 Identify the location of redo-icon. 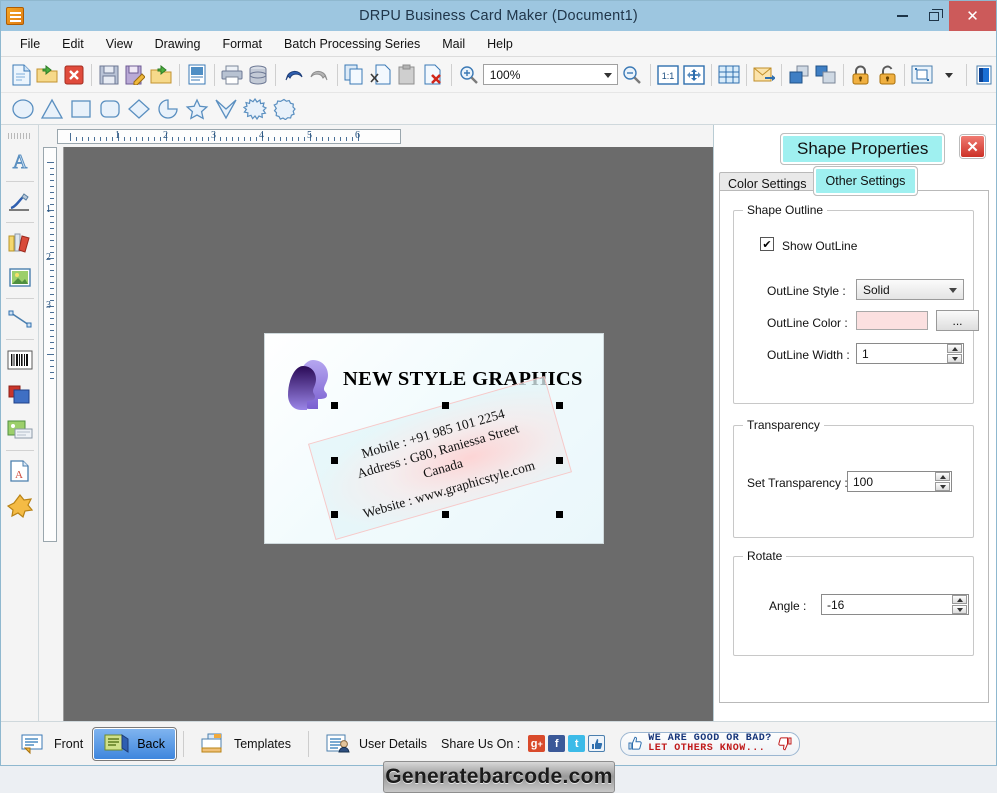
(319, 74).